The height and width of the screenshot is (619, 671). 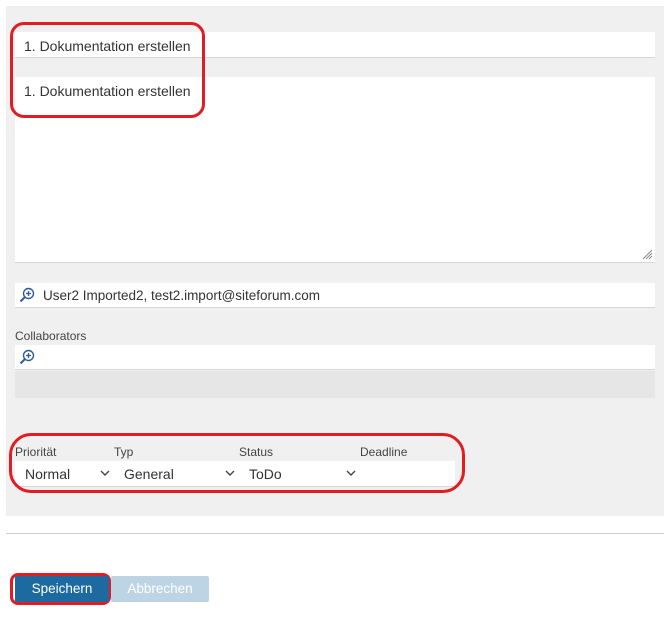 What do you see at coordinates (176, 474) in the screenshot?
I see `type-select: General` at bounding box center [176, 474].